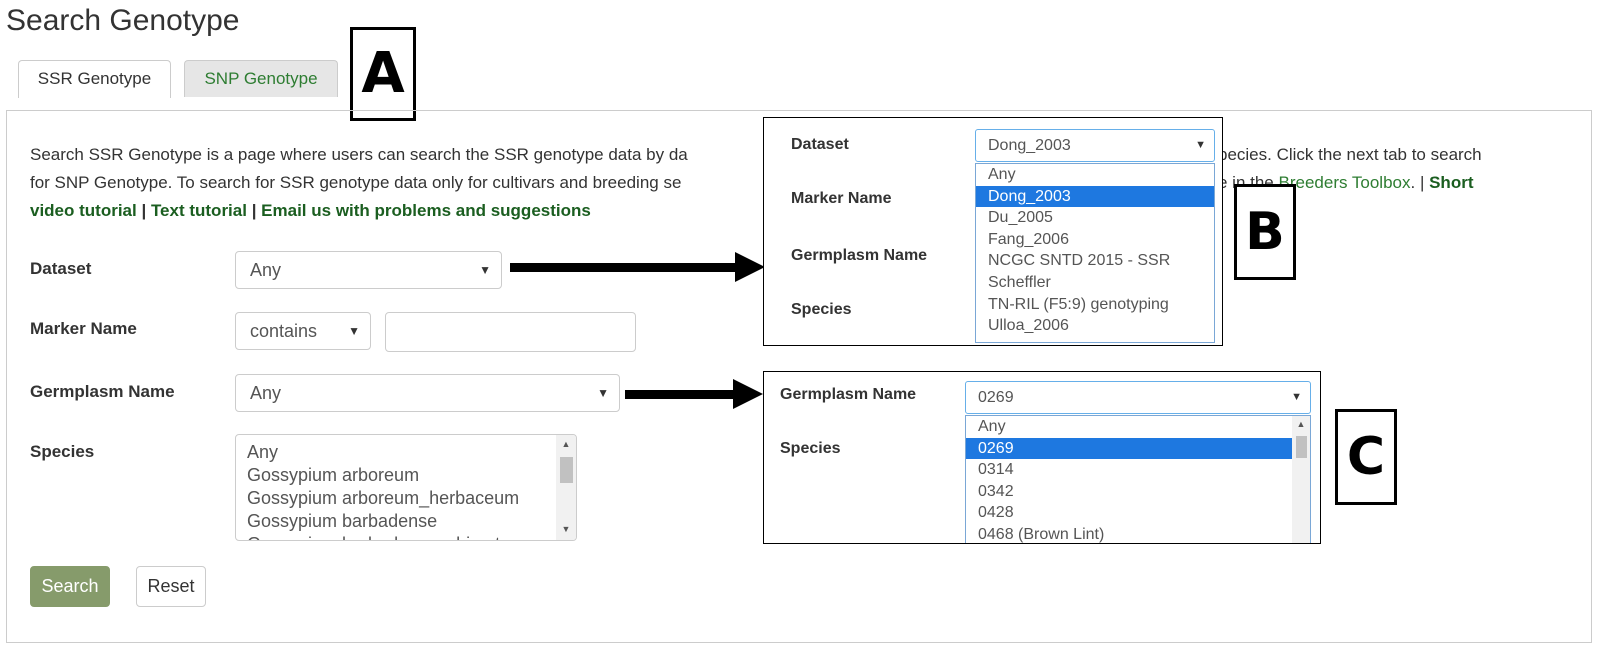 This screenshot has width=1600, height=662. I want to click on germplasm-option: 0428, so click(1138, 513).